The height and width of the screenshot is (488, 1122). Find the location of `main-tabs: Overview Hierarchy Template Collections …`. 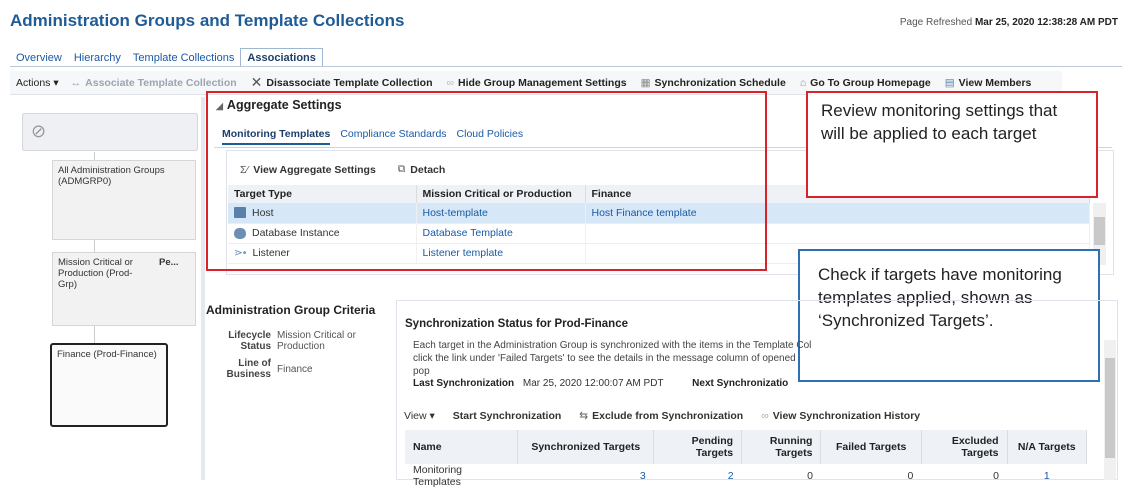

main-tabs: Overview Hierarchy Template Collections … is located at coordinates (166, 57).